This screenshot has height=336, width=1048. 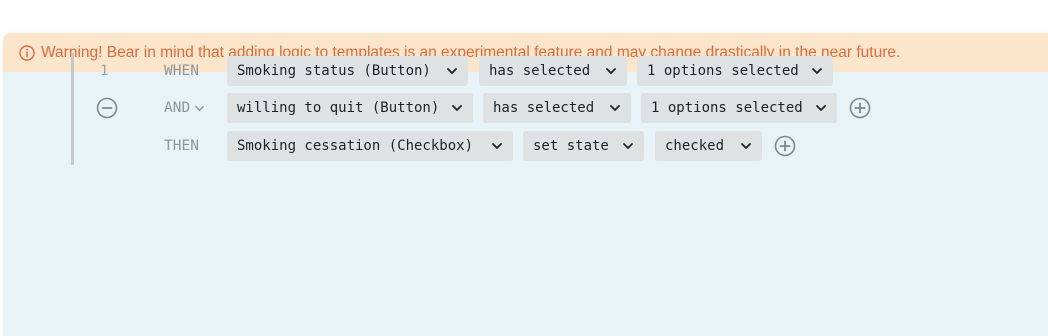 I want to click on add-action-icon, so click(x=785, y=146).